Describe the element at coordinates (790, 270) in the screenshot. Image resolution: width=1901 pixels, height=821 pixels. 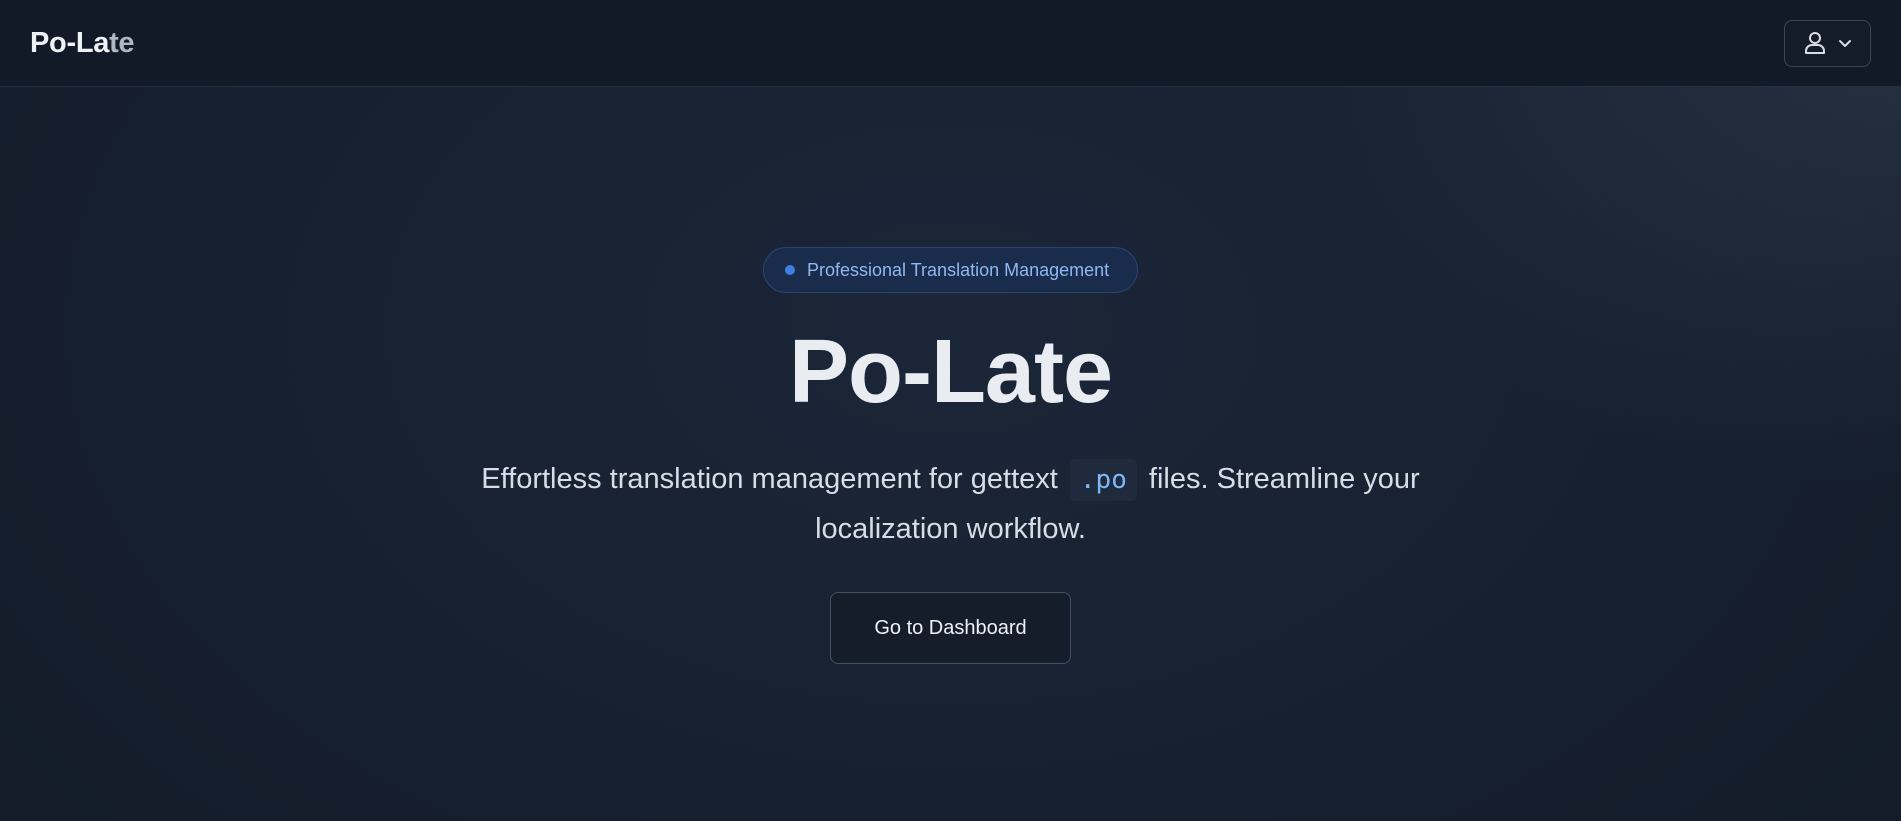
I see `badge-dot-icon` at that location.